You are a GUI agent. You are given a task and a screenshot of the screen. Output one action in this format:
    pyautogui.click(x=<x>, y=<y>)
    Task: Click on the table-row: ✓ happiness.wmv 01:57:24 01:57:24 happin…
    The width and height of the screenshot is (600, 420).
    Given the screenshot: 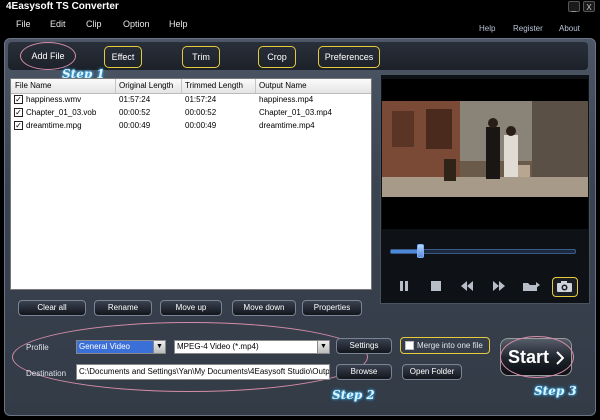 What is the action you would take?
    pyautogui.click(x=191, y=100)
    